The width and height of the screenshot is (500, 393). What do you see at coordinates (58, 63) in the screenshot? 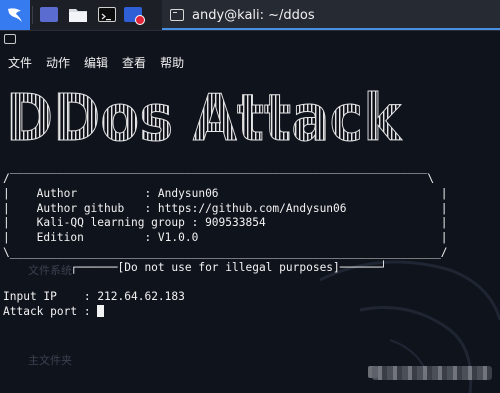
I see `menu-actions: 动作` at bounding box center [58, 63].